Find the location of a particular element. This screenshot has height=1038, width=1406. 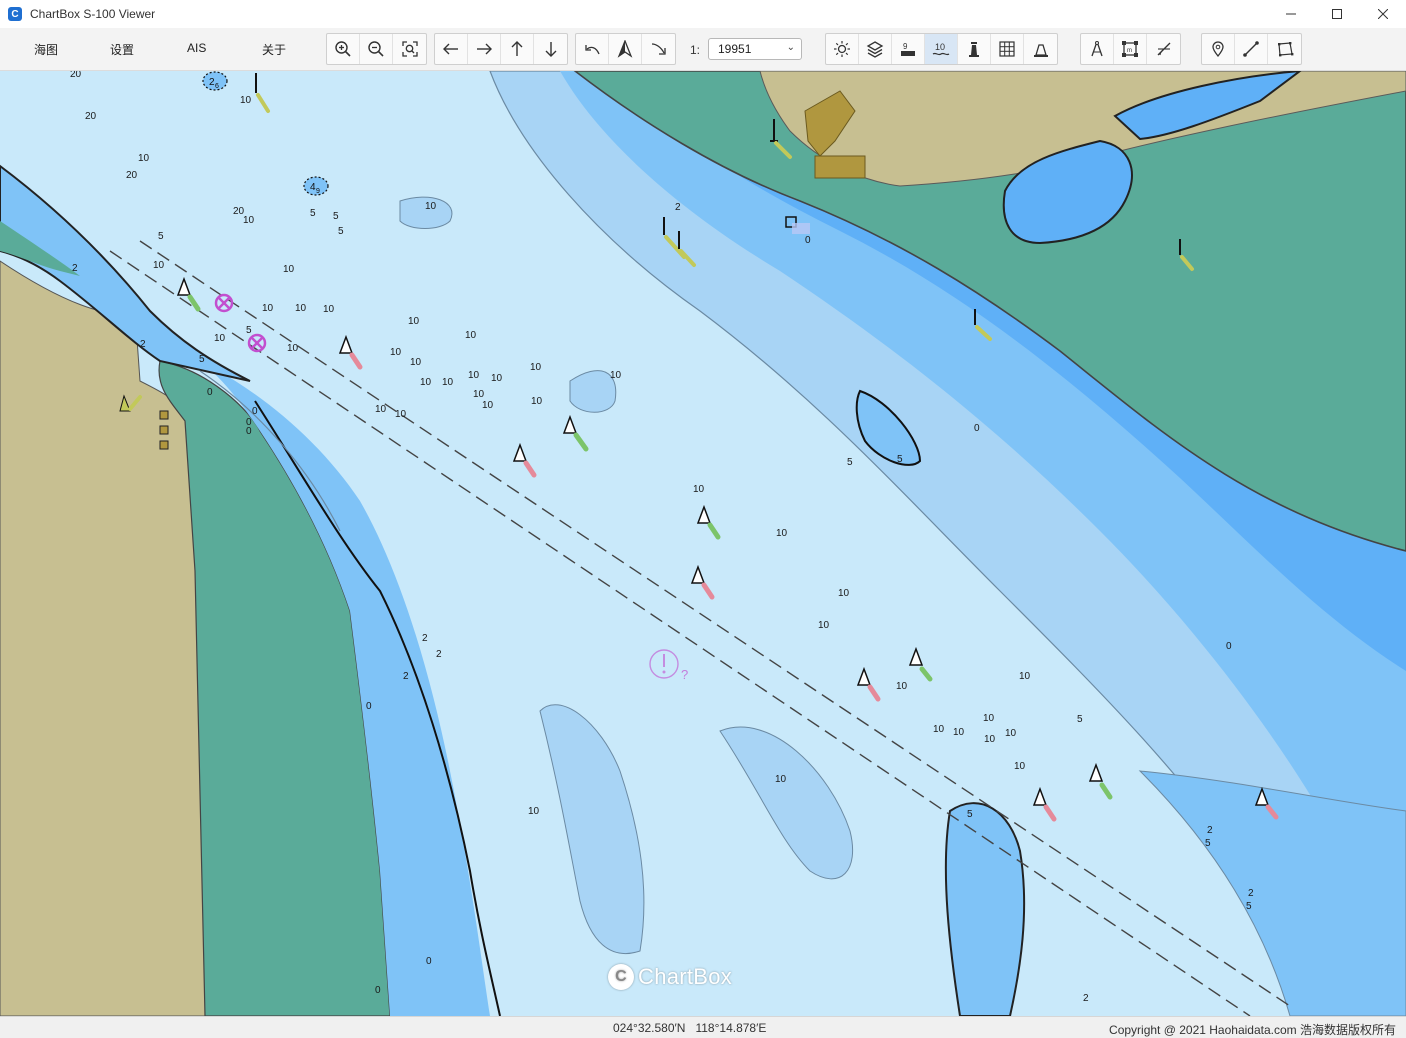

anchor-area-icon is located at coordinates (1040, 50).